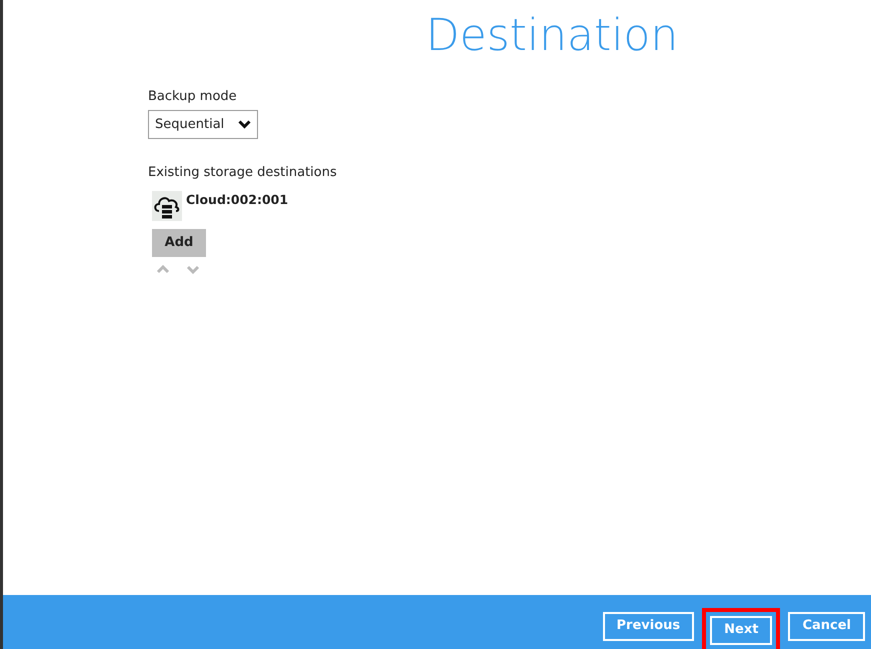 The height and width of the screenshot is (649, 871). What do you see at coordinates (243, 173) in the screenshot?
I see `storage-label: Existing storage destinations` at bounding box center [243, 173].